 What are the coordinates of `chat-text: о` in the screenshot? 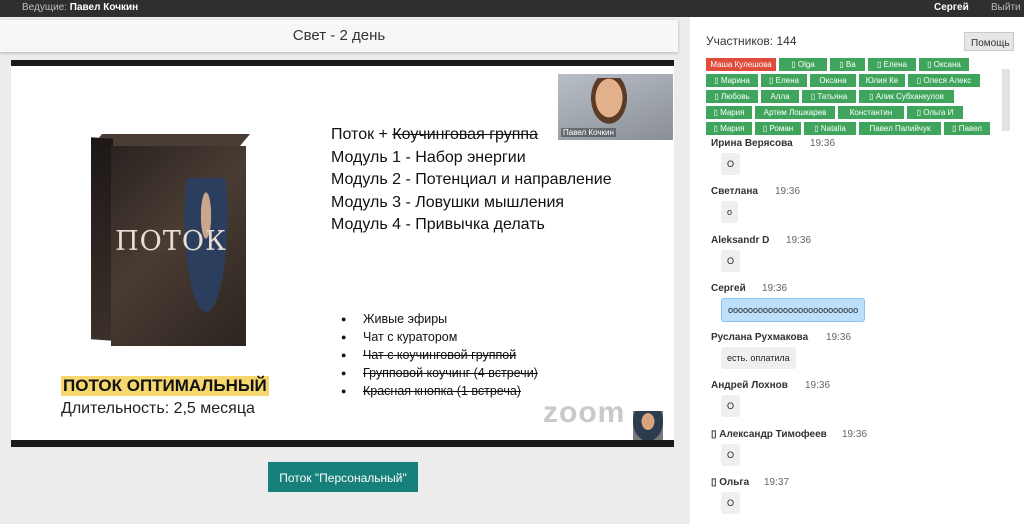 It's located at (730, 212).